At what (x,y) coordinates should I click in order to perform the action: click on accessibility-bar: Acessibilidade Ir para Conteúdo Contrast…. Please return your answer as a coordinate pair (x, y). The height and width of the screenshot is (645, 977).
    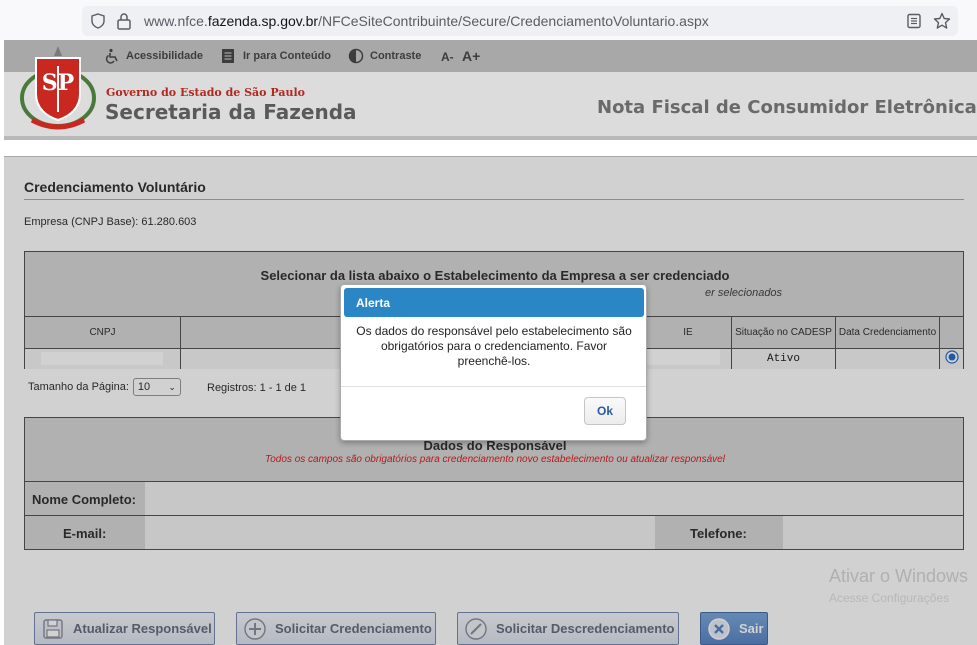
    Looking at the image, I should click on (490, 56).